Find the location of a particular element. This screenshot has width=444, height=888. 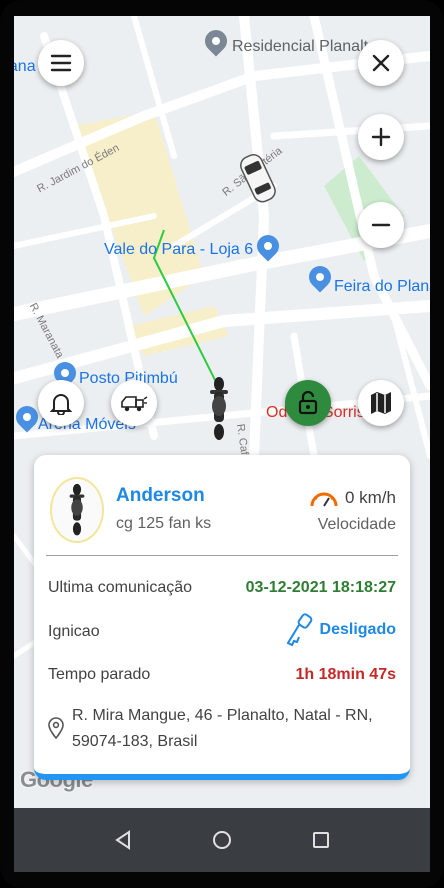

motorcycle-marker is located at coordinates (219, 411).